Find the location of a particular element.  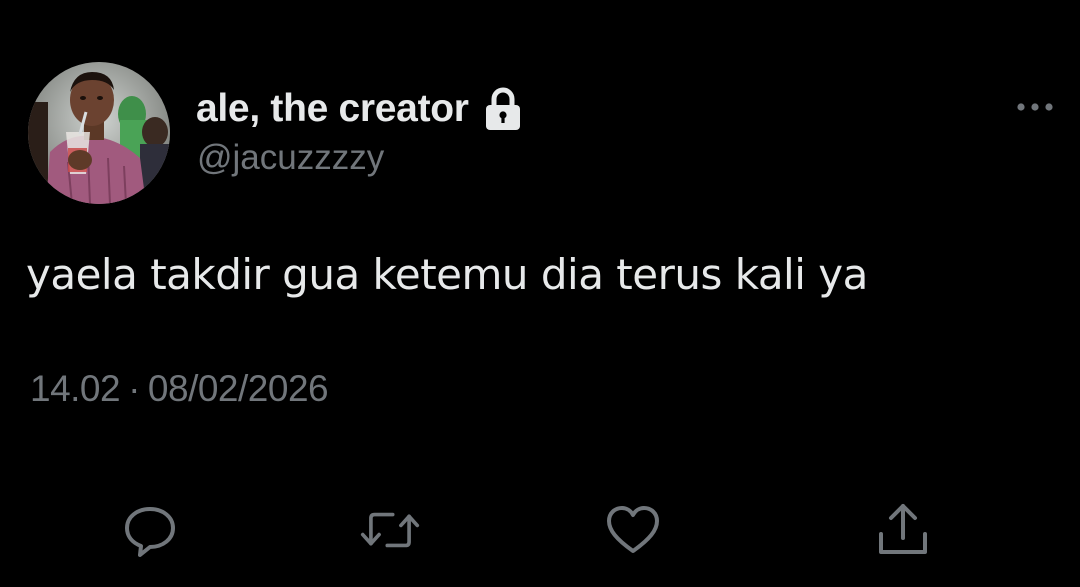

heart-icon is located at coordinates (633, 529).